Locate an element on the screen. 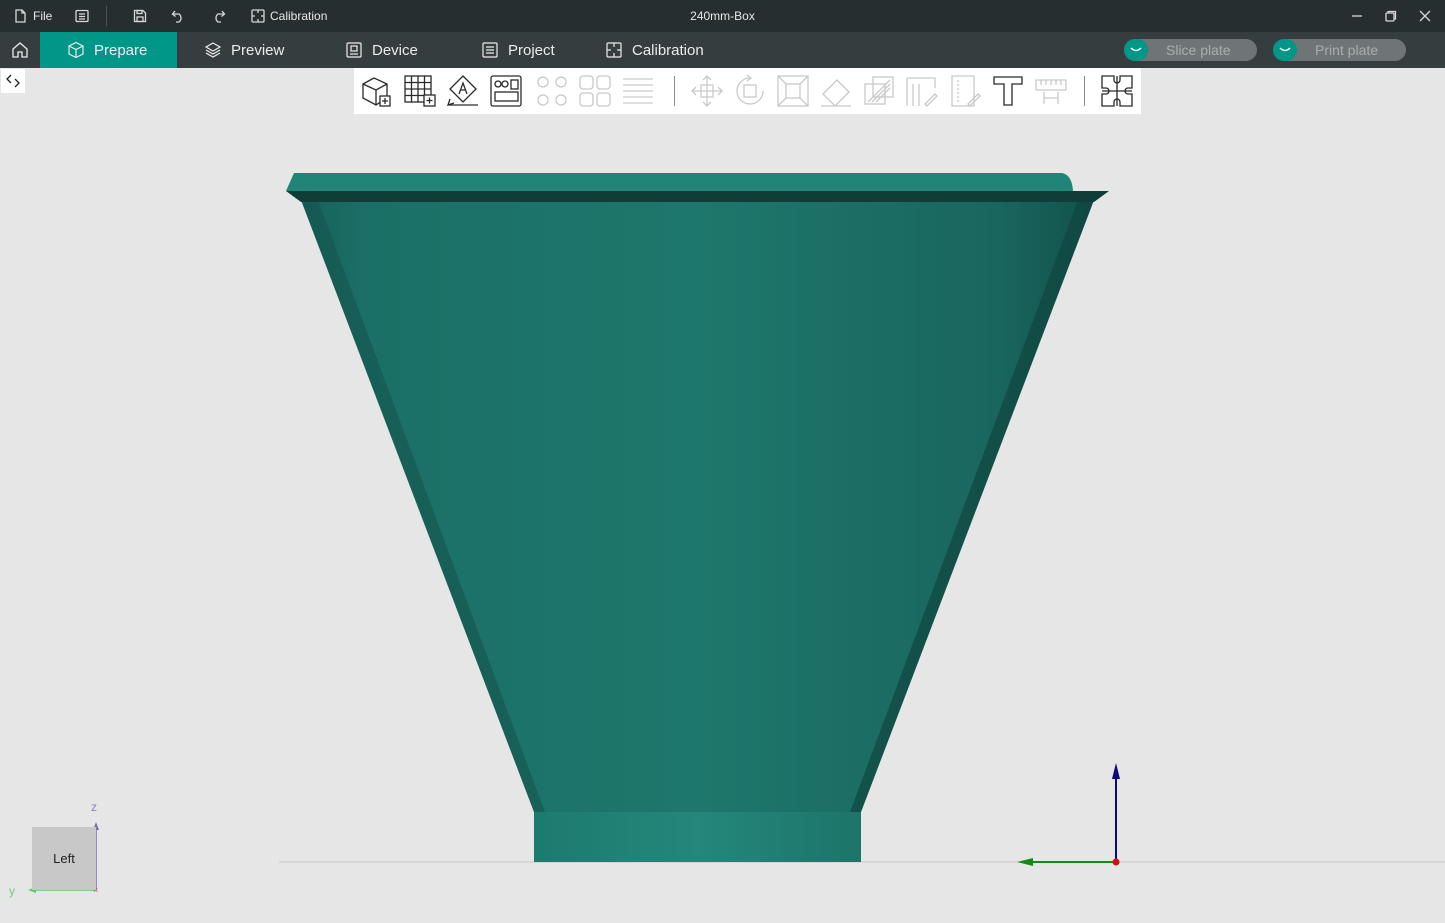 Image resolution: width=1445 pixels, height=923 pixels. variable-layer-height-button is located at coordinates (638, 91).